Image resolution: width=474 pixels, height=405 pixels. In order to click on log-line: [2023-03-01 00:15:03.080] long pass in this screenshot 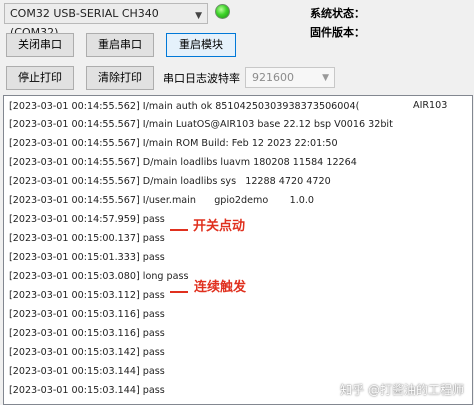, I will do `click(99, 276)`.